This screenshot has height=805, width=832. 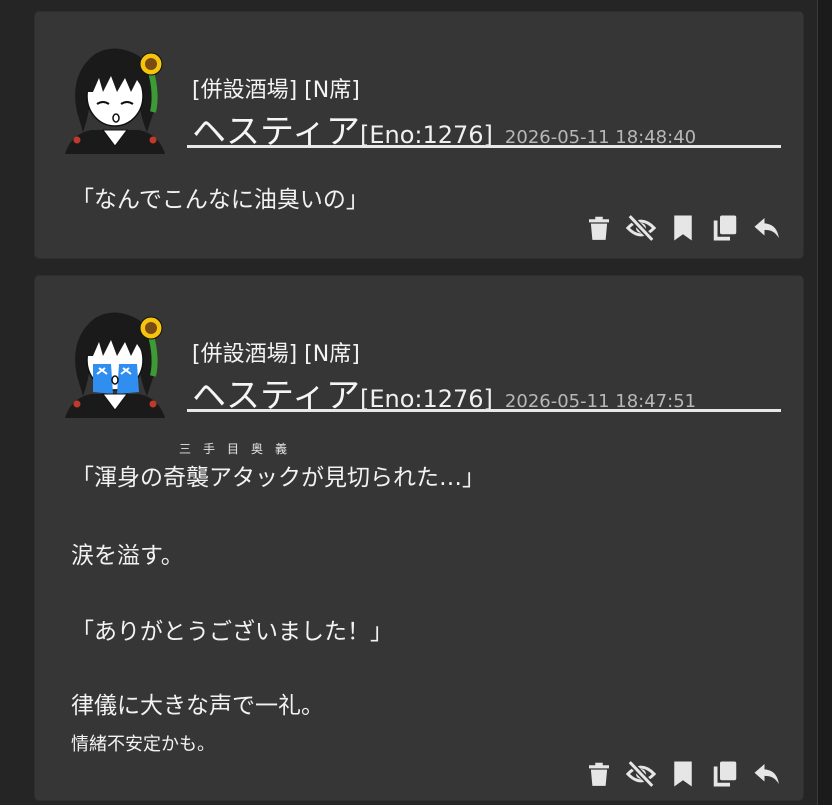 I want to click on message-line: 律儀に大きな声で一礼。, so click(x=197, y=706).